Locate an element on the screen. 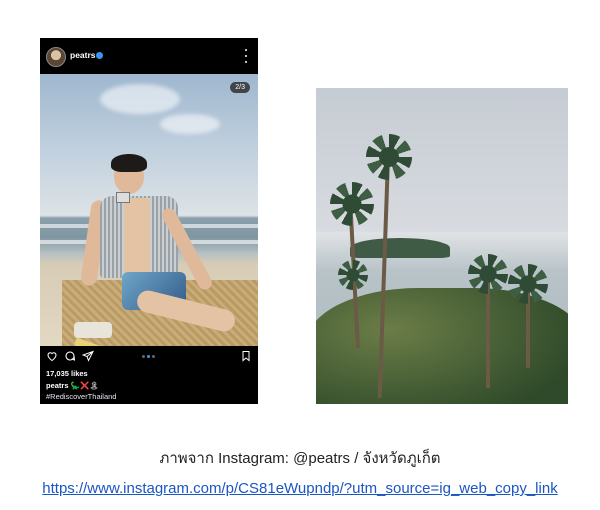 This screenshot has height=510, width=600. verified-icon is located at coordinates (99, 55).